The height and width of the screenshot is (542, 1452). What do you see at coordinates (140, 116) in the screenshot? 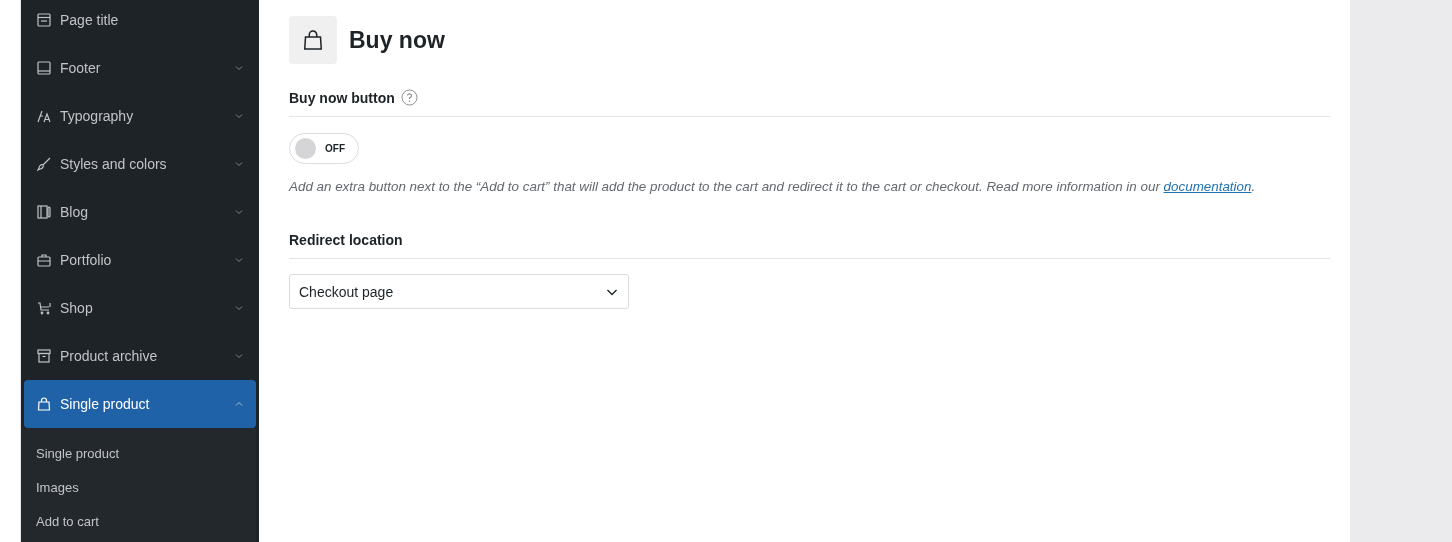
I see `sidebar-item: Typography` at bounding box center [140, 116].